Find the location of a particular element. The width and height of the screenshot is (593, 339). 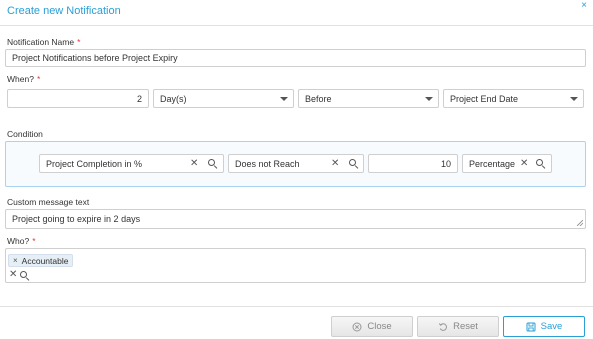

condition-unit-field: Percentage ✕ is located at coordinates (507, 163).